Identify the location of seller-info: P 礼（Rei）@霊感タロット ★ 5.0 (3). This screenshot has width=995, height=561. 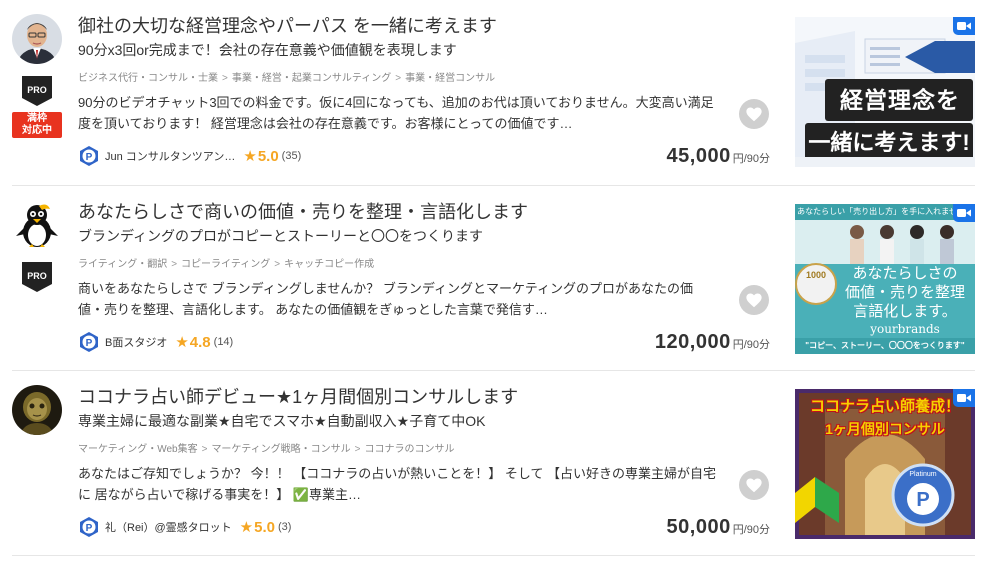
(184, 527).